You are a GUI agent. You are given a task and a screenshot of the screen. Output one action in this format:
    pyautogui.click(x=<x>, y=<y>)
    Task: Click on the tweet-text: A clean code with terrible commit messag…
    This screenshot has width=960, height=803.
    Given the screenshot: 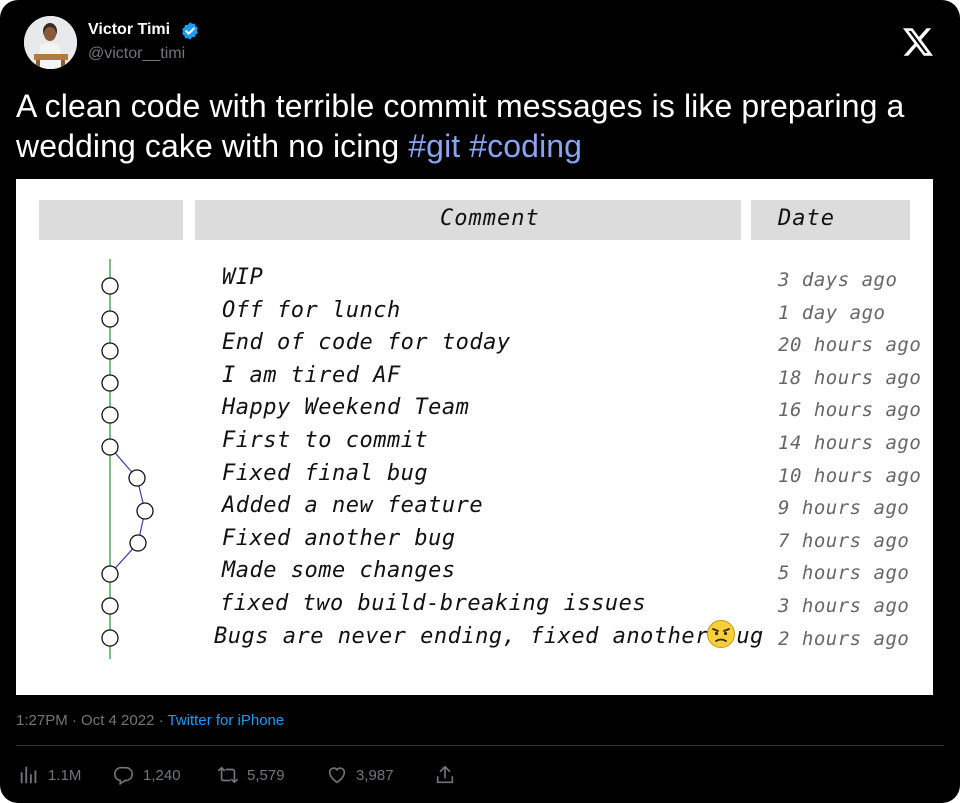 What is the action you would take?
    pyautogui.click(x=481, y=126)
    